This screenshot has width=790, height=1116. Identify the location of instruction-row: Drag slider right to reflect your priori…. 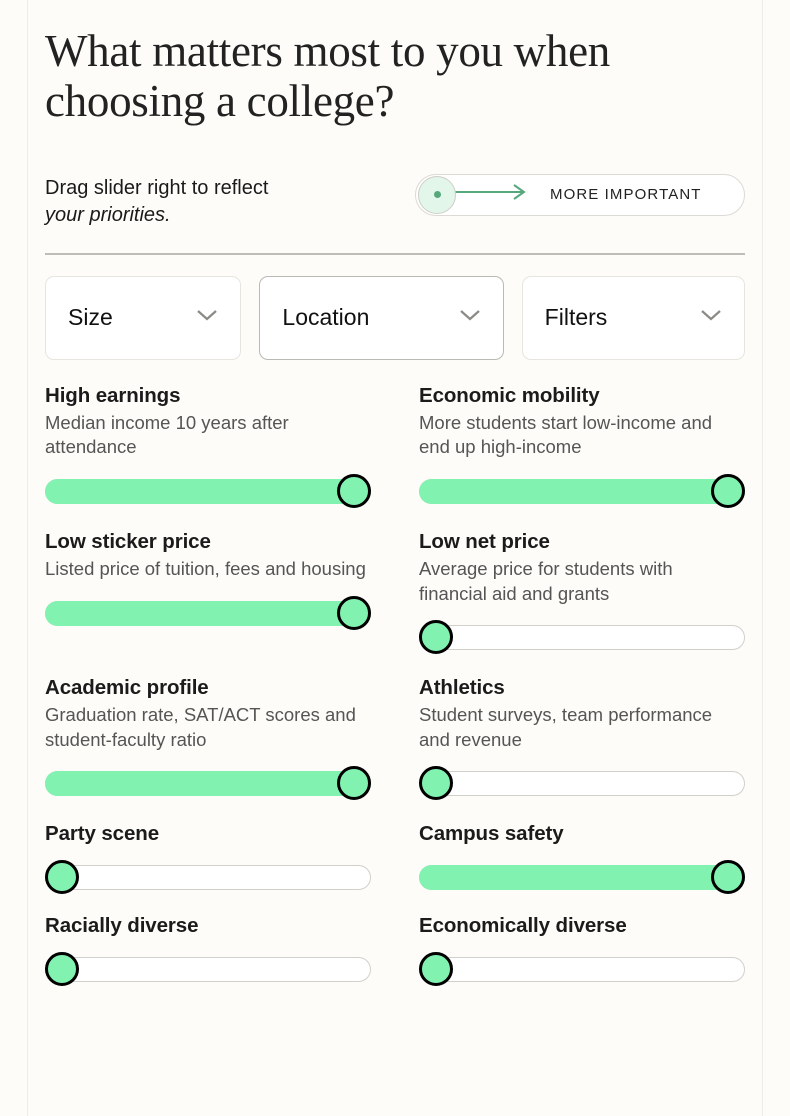
(395, 202).